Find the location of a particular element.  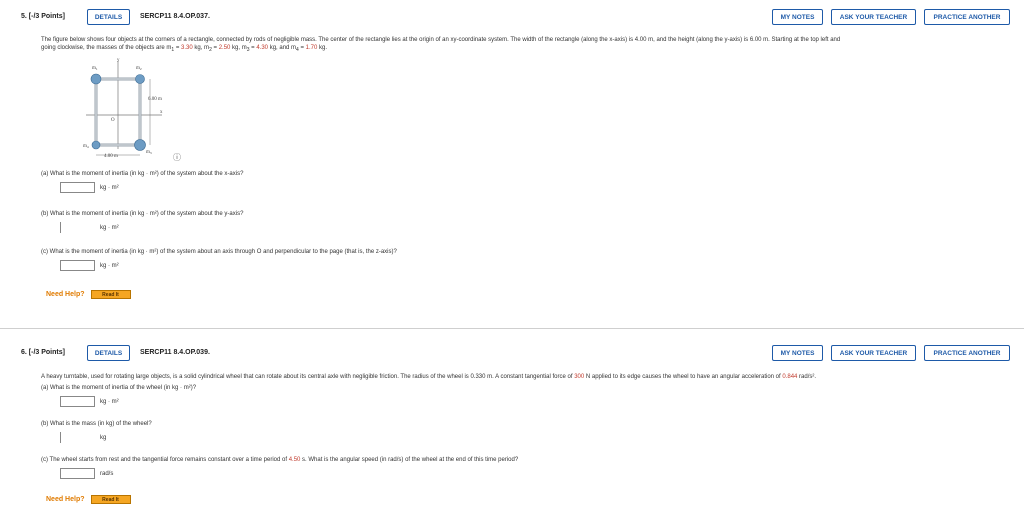

part-c-unit: kg · m² is located at coordinates (109, 265).